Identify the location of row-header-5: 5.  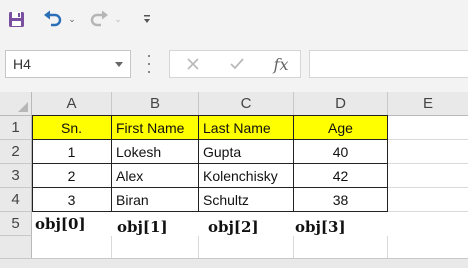
(16, 224).